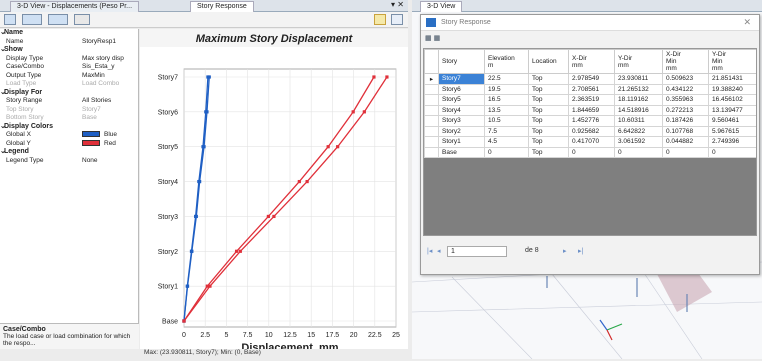  Describe the element at coordinates (477, 251) in the screenshot. I see `record-input: 1` at that location.